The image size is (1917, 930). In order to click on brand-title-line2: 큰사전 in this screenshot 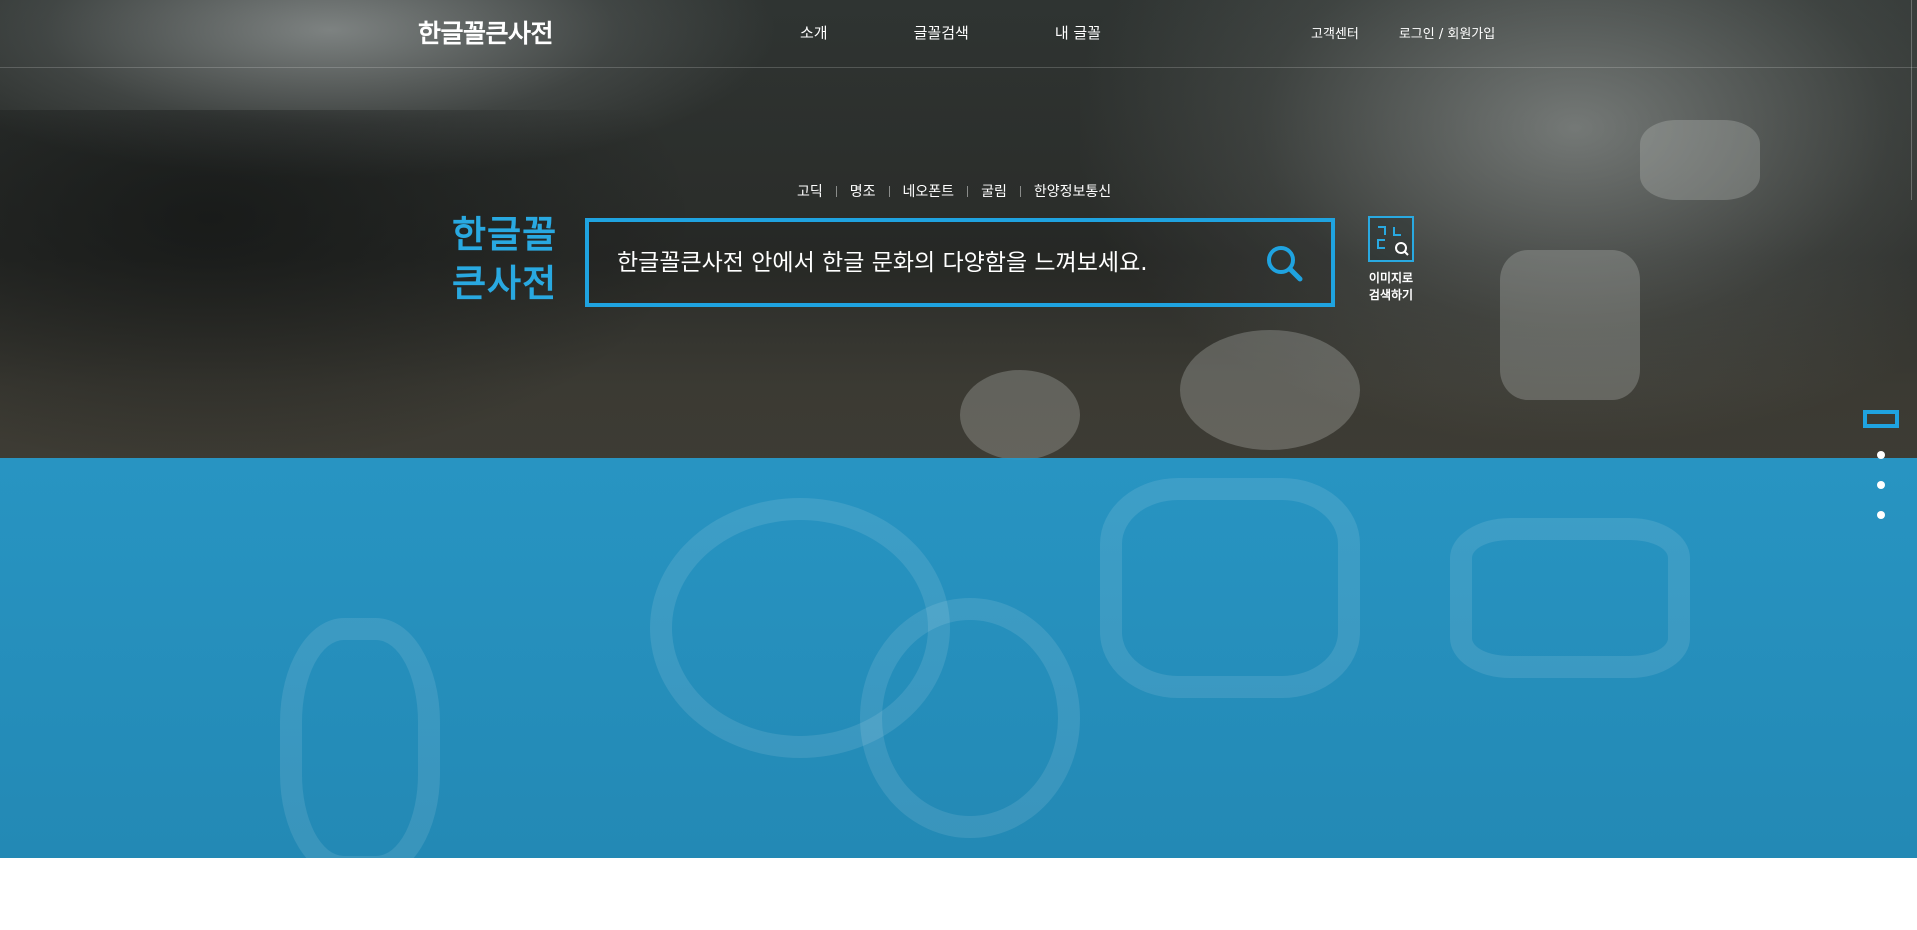, I will do `click(505, 283)`.